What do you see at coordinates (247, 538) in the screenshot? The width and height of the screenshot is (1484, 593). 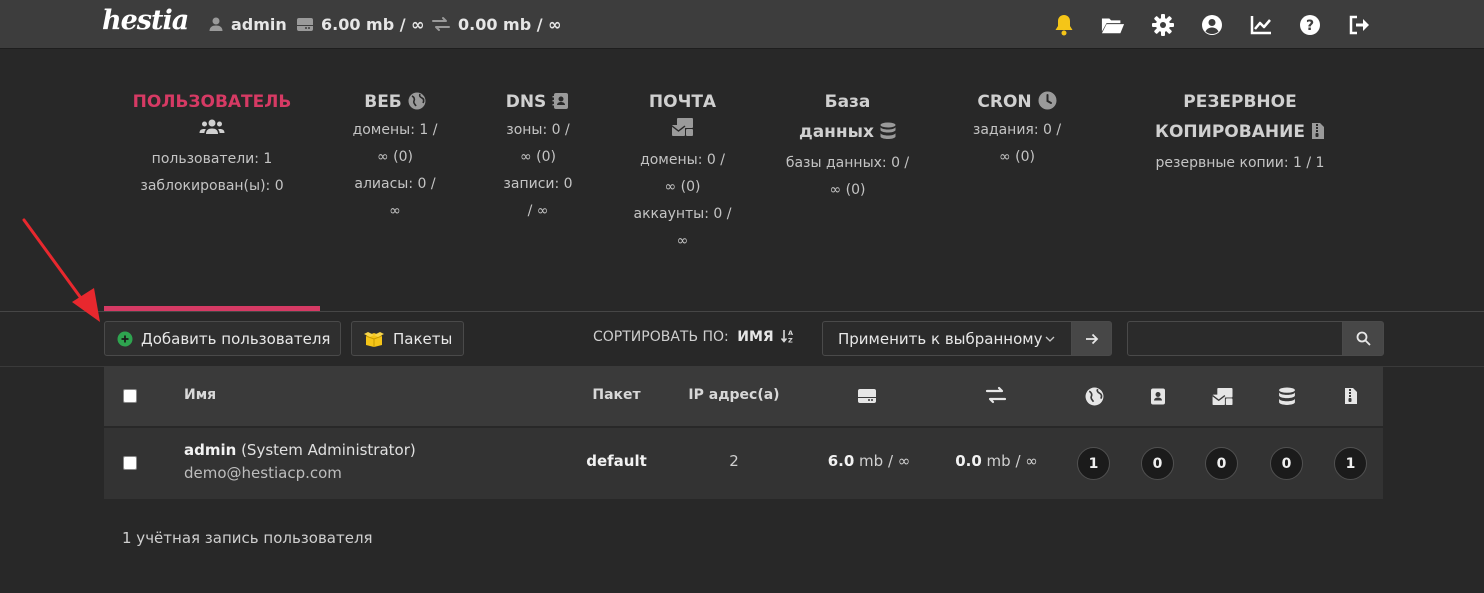 I see `user-count-summary: 1 учётная запись пользователя` at bounding box center [247, 538].